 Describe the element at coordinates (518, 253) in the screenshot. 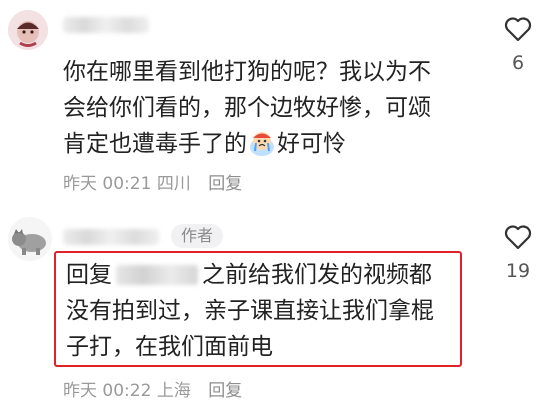

I see `like-button: 19` at that location.